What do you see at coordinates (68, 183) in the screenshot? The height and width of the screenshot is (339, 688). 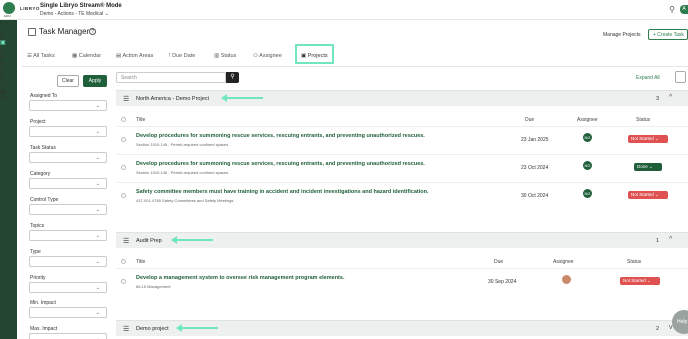 I see `category-select: ⌄` at bounding box center [68, 183].